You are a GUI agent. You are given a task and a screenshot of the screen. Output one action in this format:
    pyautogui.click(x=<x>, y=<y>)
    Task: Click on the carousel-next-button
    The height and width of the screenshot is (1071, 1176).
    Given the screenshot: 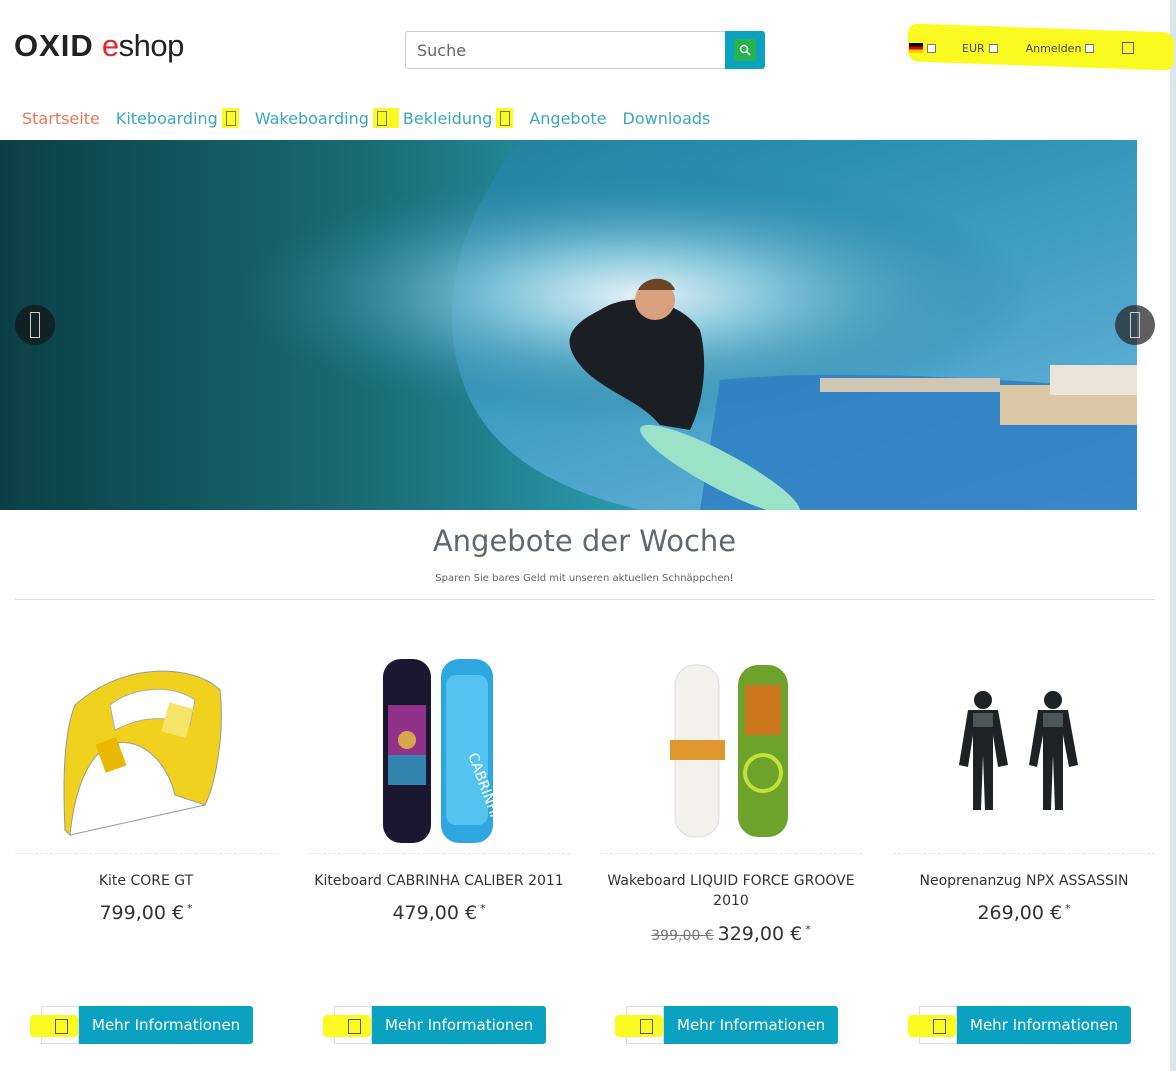 What is the action you would take?
    pyautogui.click(x=1135, y=325)
    